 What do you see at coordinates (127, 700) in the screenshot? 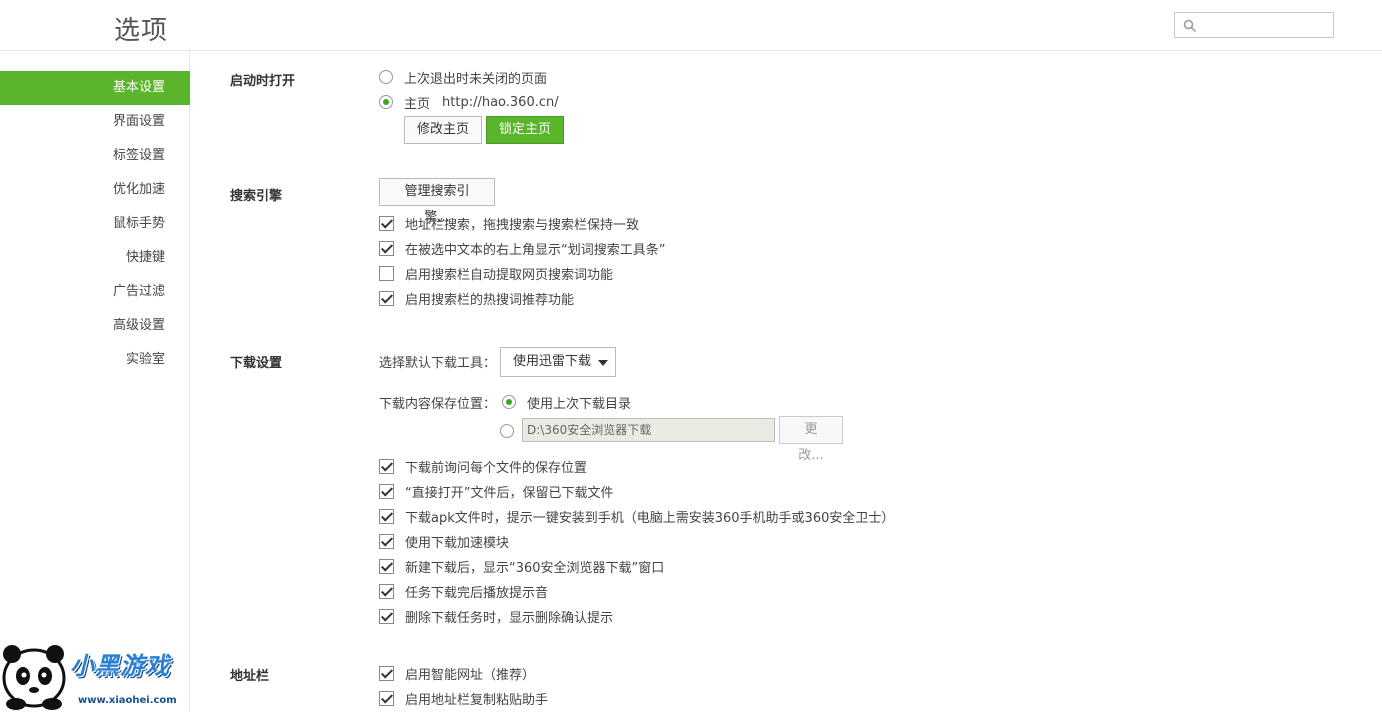
I see `watermark-site: www.xiaohei.com` at bounding box center [127, 700].